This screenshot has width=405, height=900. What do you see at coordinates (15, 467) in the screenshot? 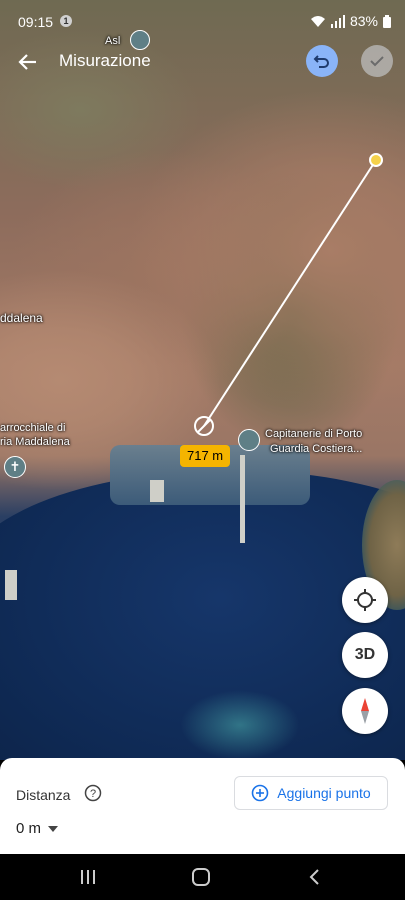
I see `church-pin-icon: ✝` at bounding box center [15, 467].